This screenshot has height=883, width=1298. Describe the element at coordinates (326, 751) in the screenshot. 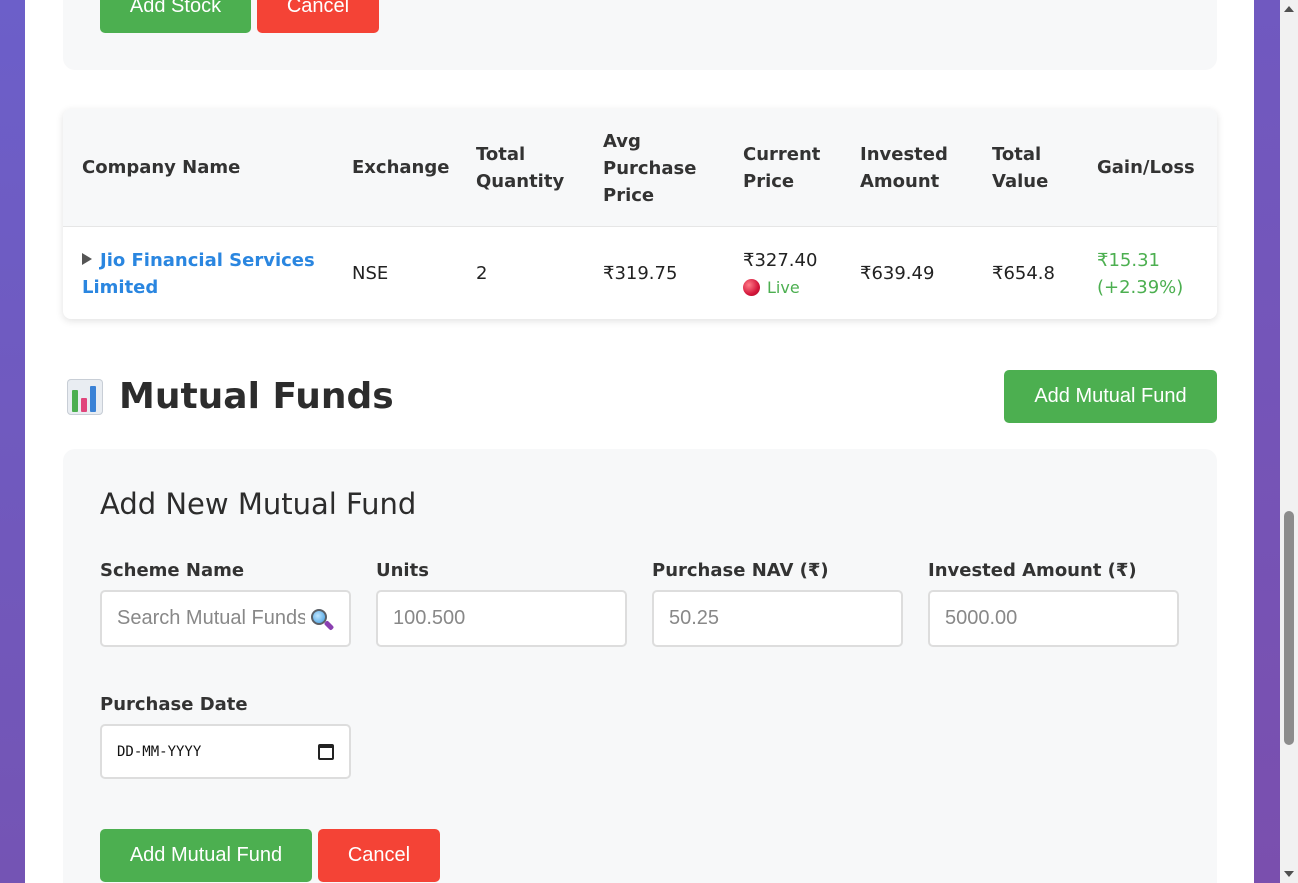

I see `calendar-icon` at that location.